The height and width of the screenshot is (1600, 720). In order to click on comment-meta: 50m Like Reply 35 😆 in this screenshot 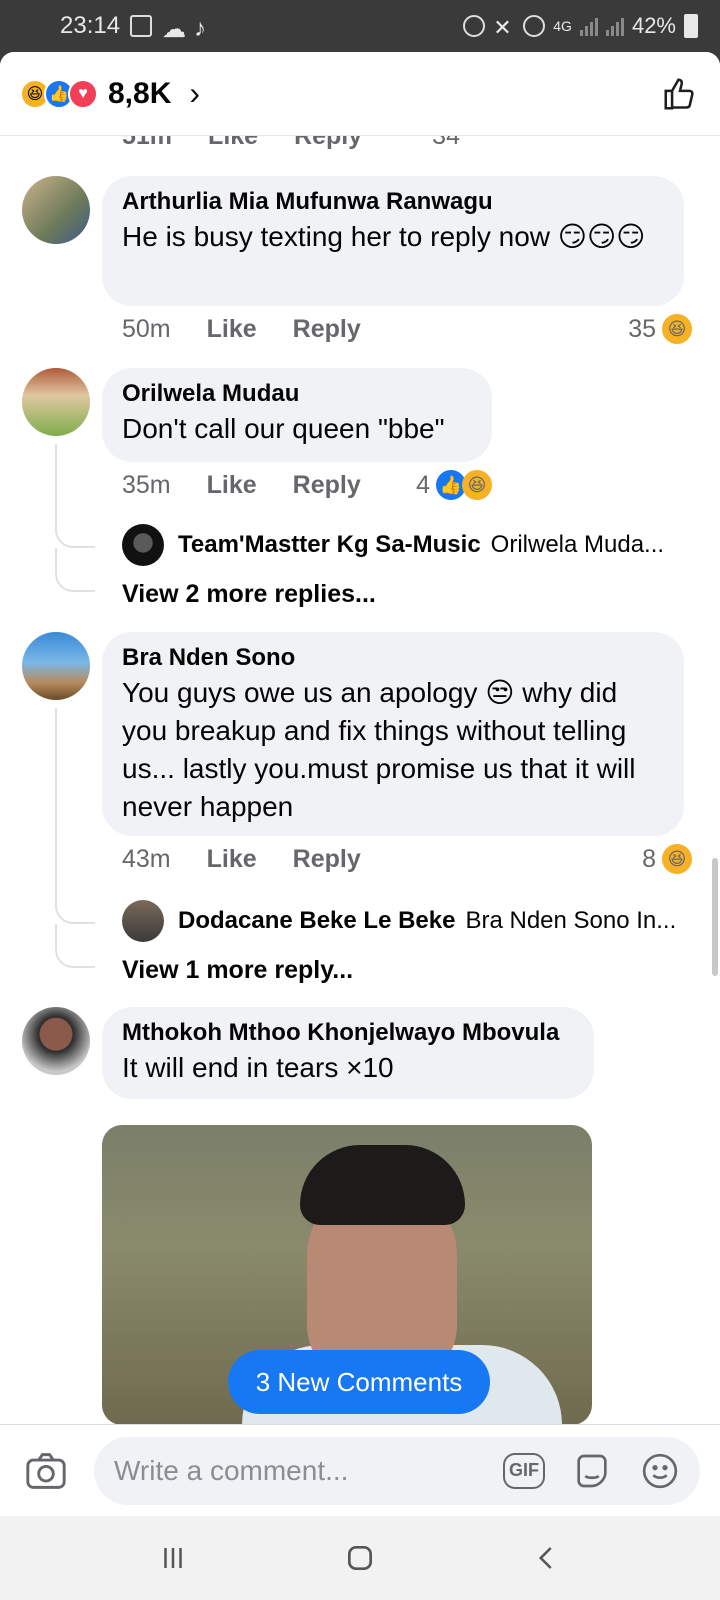, I will do `click(407, 329)`.